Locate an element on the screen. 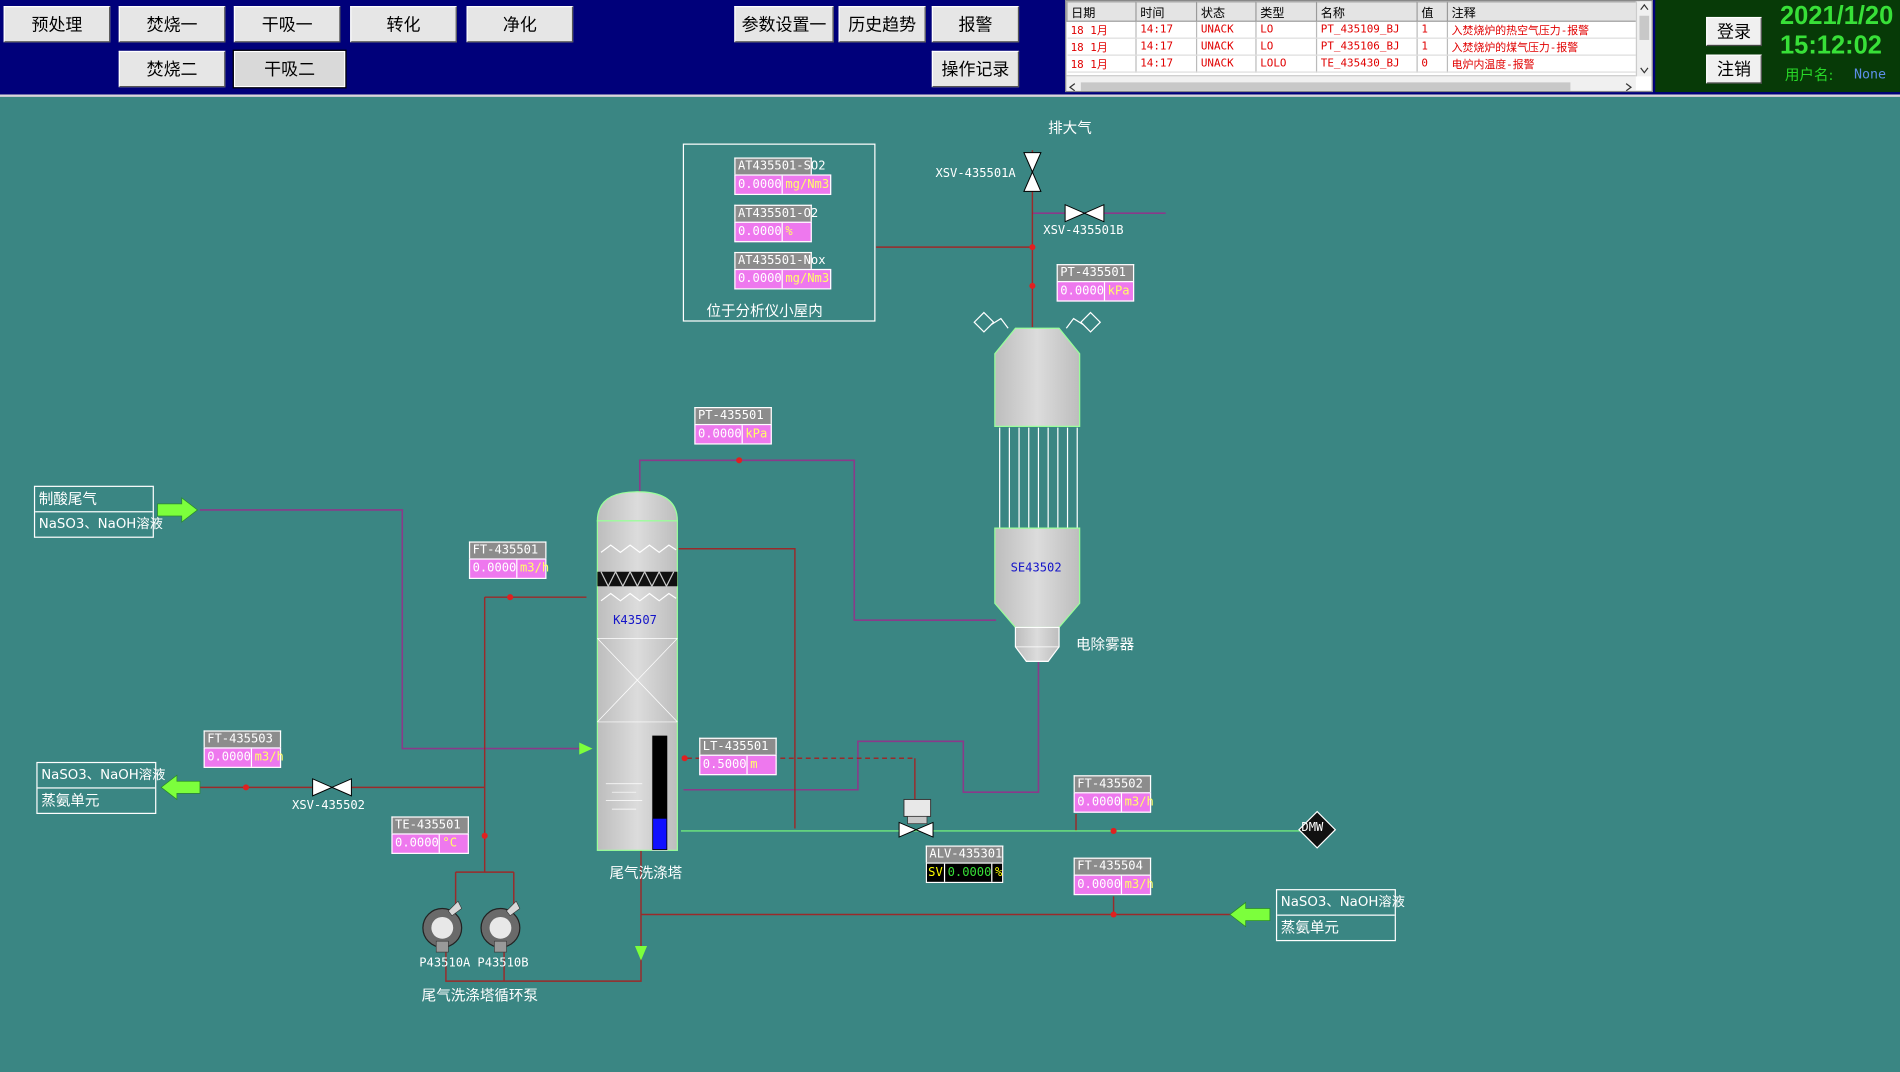 The width and height of the screenshot is (1900, 1072). ft-435501-tag: FT-435501 0.0000 m3/h is located at coordinates (508, 560).